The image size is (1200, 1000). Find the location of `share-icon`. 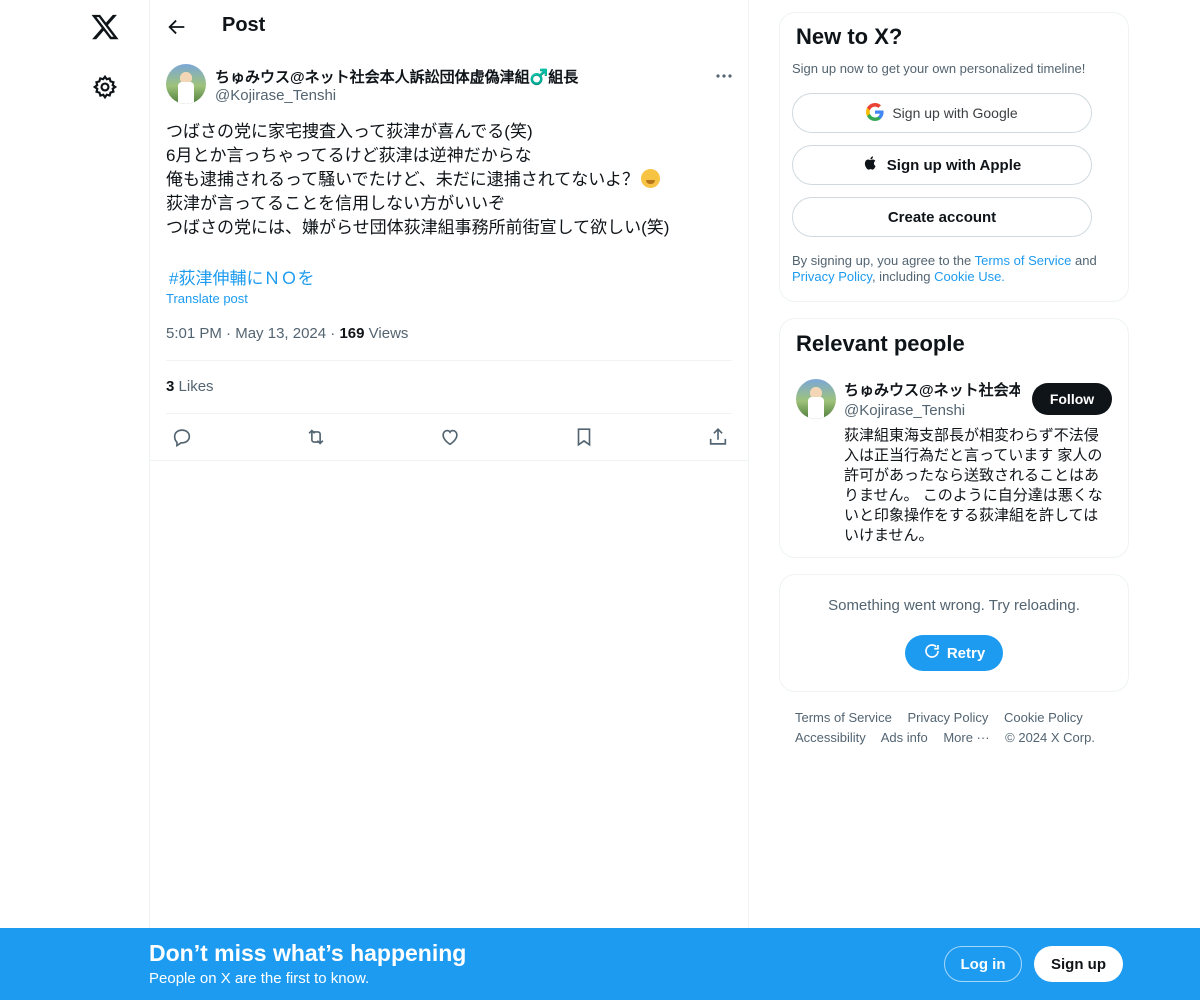

share-icon is located at coordinates (718, 437).